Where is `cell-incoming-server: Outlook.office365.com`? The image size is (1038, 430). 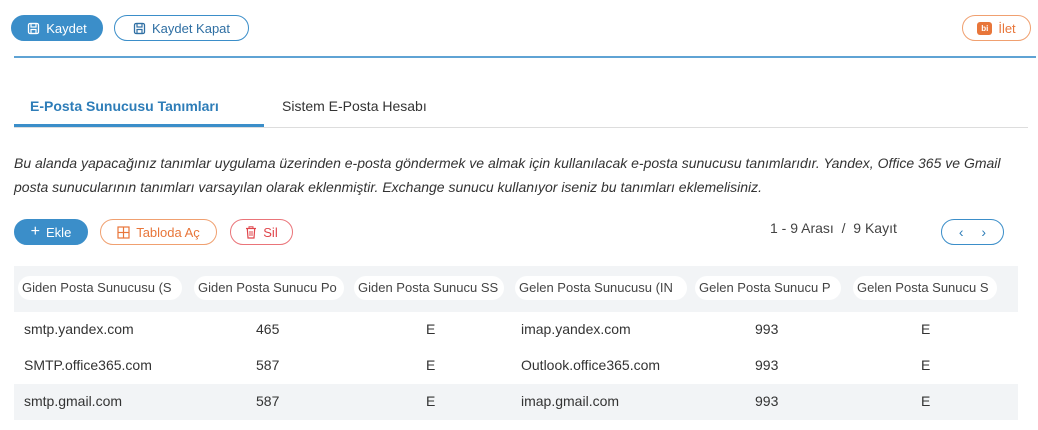
cell-incoming-server: Outlook.office365.com is located at coordinates (591, 365).